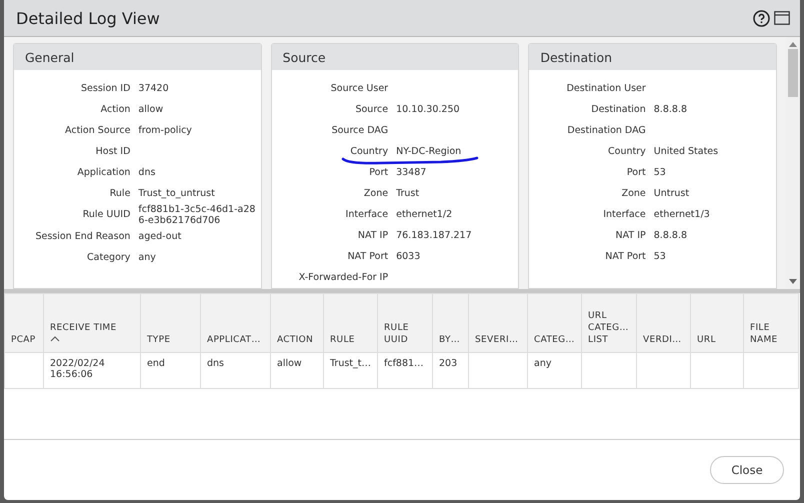  I want to click on field-label: Destination, so click(618, 109).